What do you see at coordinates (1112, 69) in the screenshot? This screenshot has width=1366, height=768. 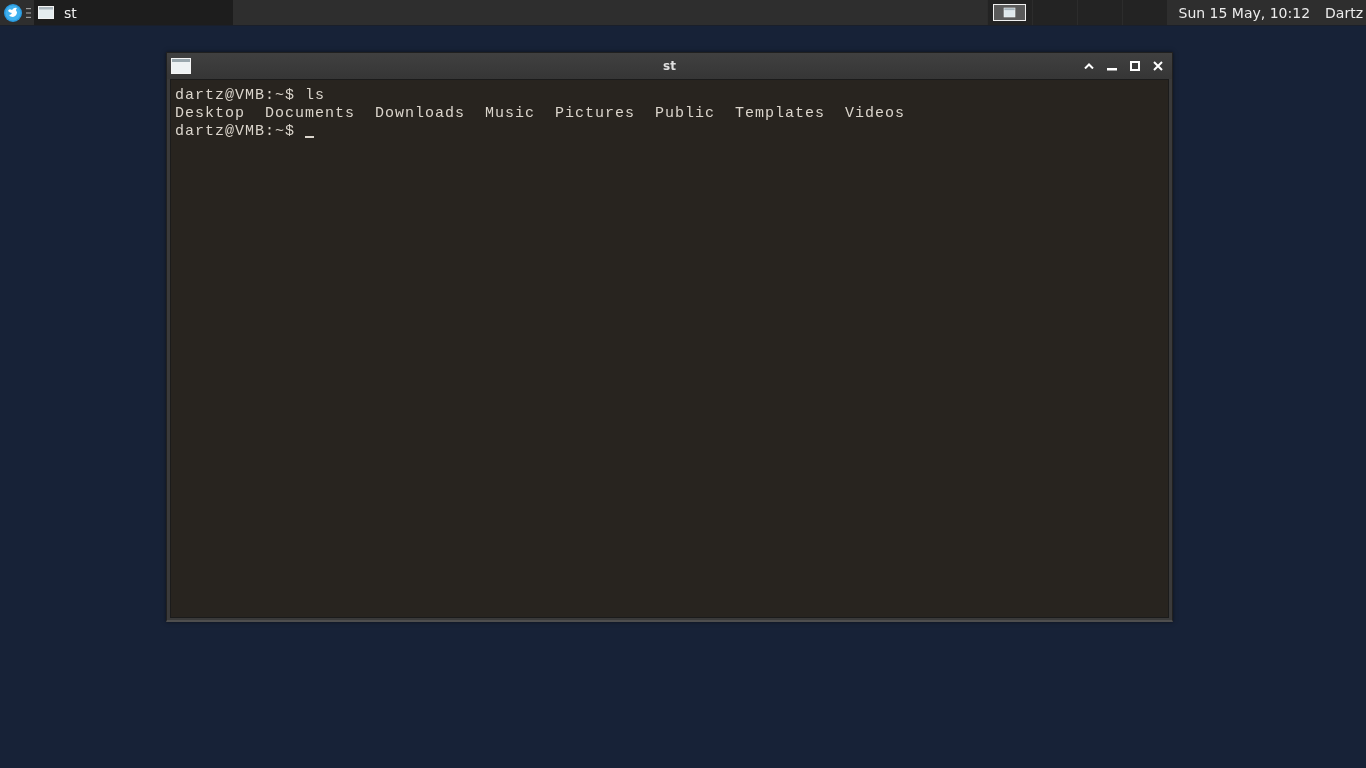 I see `minimize-icon` at bounding box center [1112, 69].